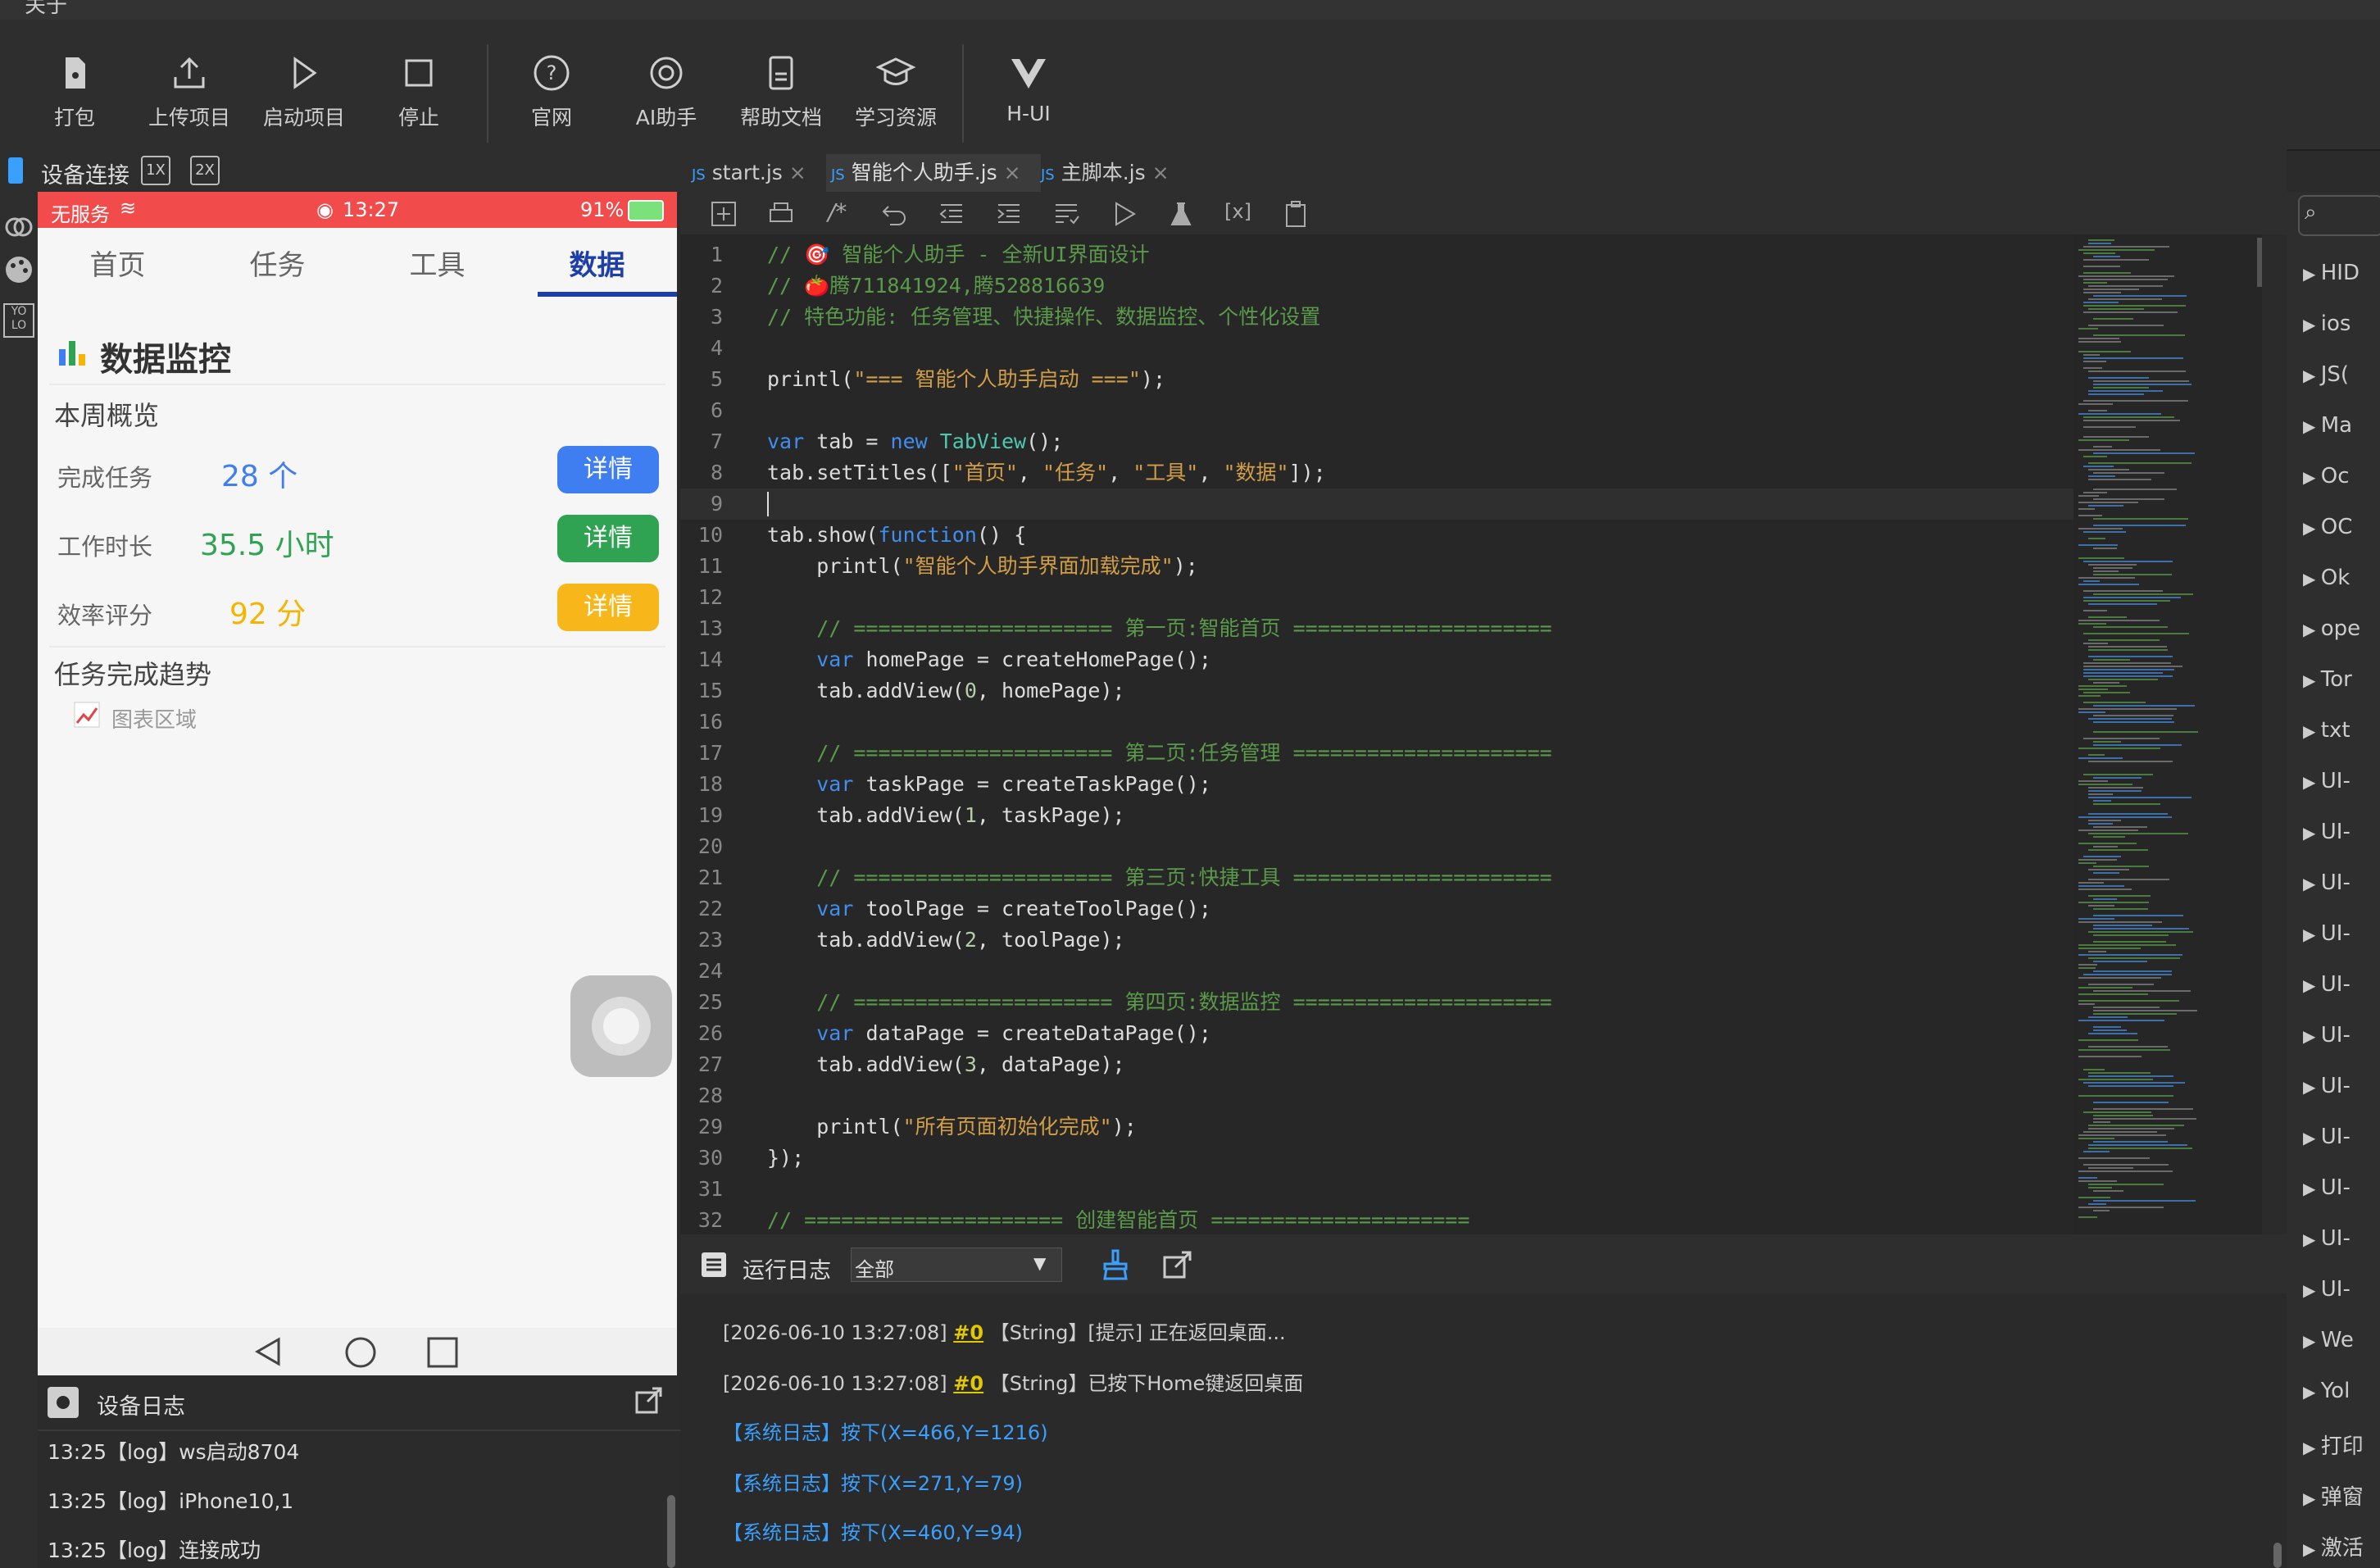  I want to click on code-line: 4, so click(1377, 348).